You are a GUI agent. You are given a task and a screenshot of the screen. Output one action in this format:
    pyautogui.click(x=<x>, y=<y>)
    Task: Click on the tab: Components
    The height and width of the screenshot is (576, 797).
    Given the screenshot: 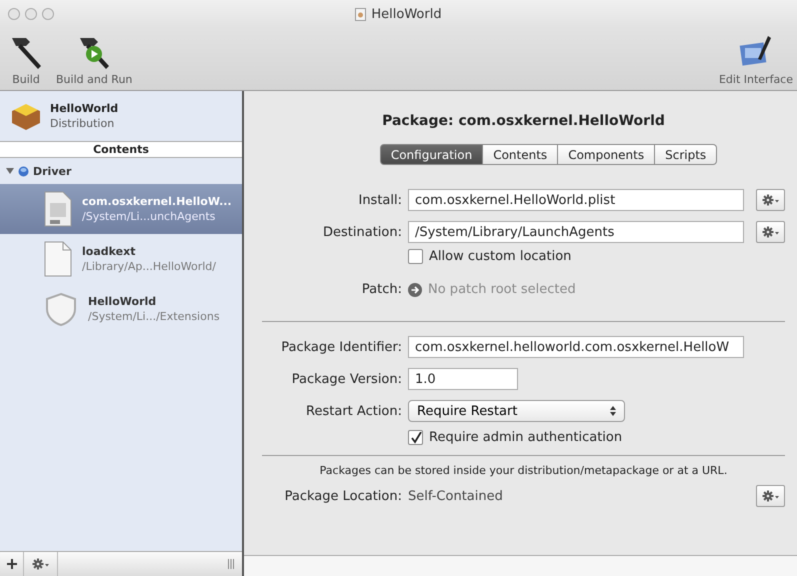 What is the action you would take?
    pyautogui.click(x=607, y=154)
    